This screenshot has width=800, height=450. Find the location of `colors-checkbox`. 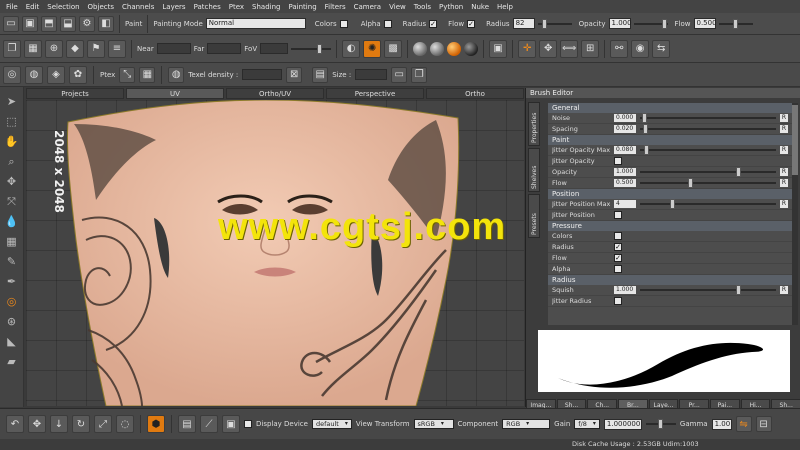

colors-checkbox is located at coordinates (343, 23).